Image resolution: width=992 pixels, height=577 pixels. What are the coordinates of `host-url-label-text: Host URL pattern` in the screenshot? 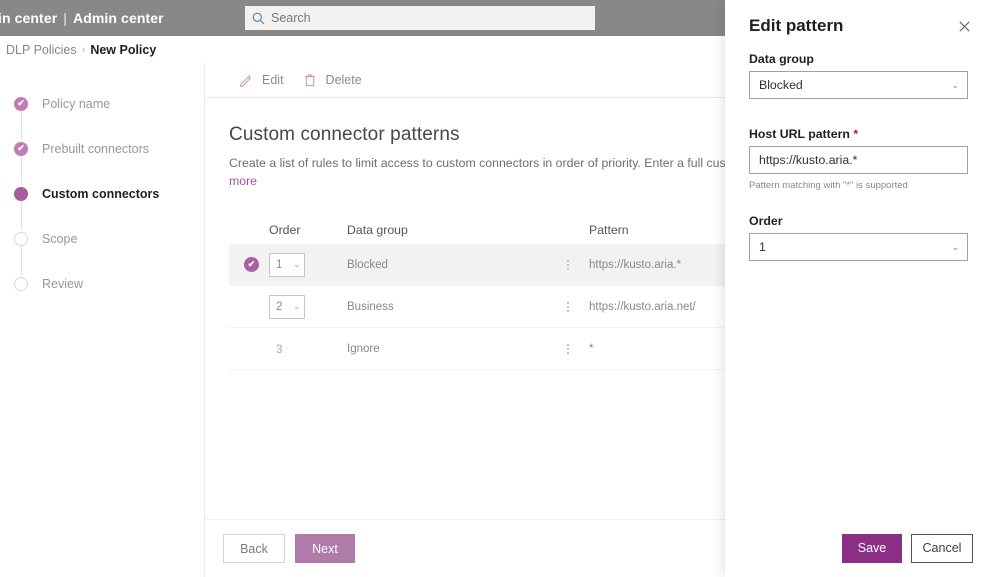 It's located at (799, 134).